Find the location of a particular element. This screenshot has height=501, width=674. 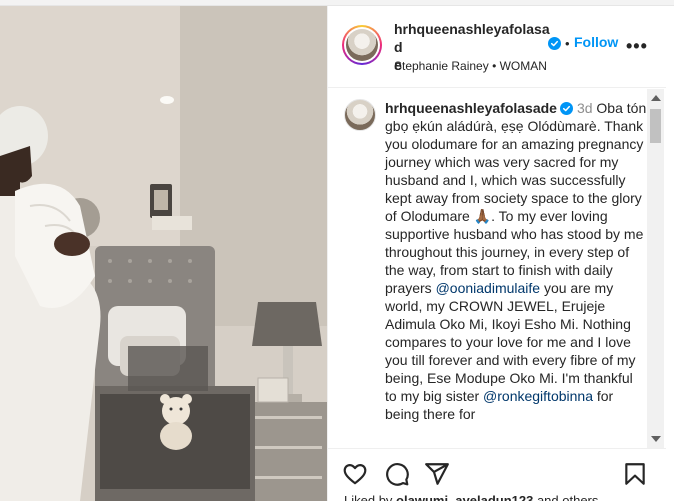

caption-timestamp: 3d is located at coordinates (585, 108).